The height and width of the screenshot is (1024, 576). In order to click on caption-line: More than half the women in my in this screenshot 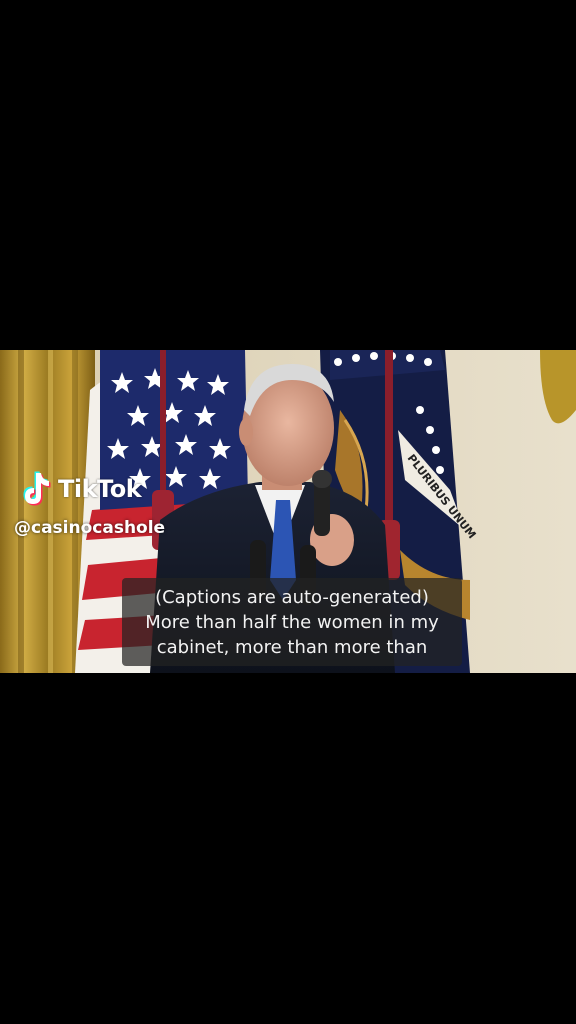, I will do `click(292, 622)`.